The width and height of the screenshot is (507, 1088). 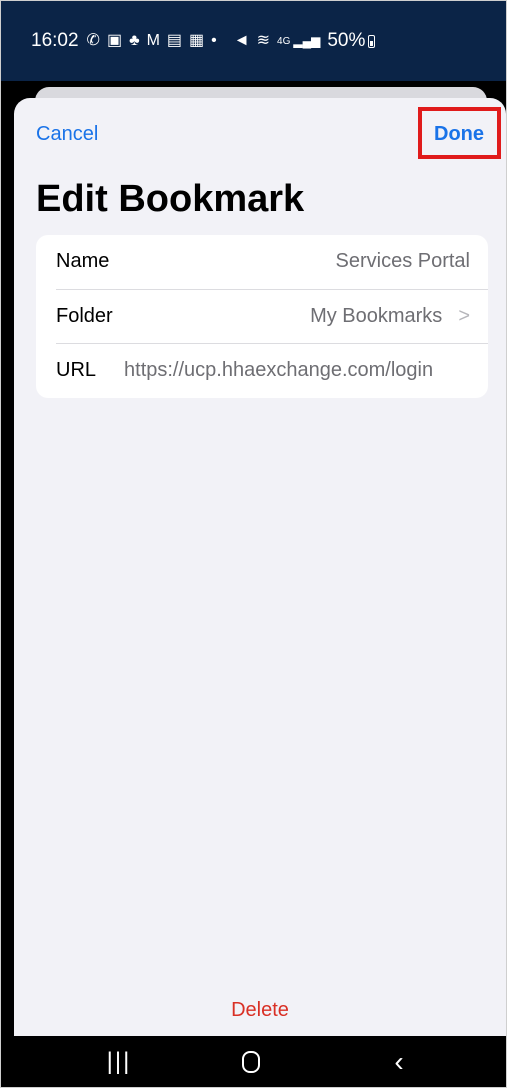 I want to click on folder-row: Folder My Bookmarks >, so click(x=262, y=316).